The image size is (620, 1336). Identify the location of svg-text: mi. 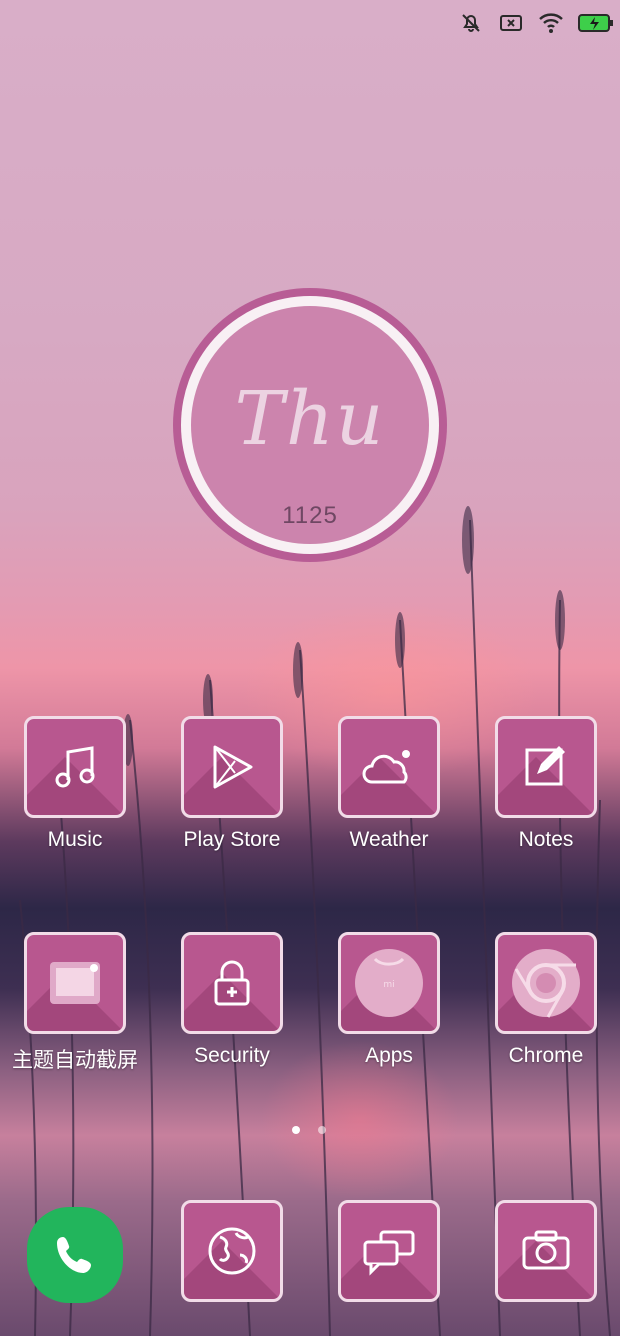
(388, 985).